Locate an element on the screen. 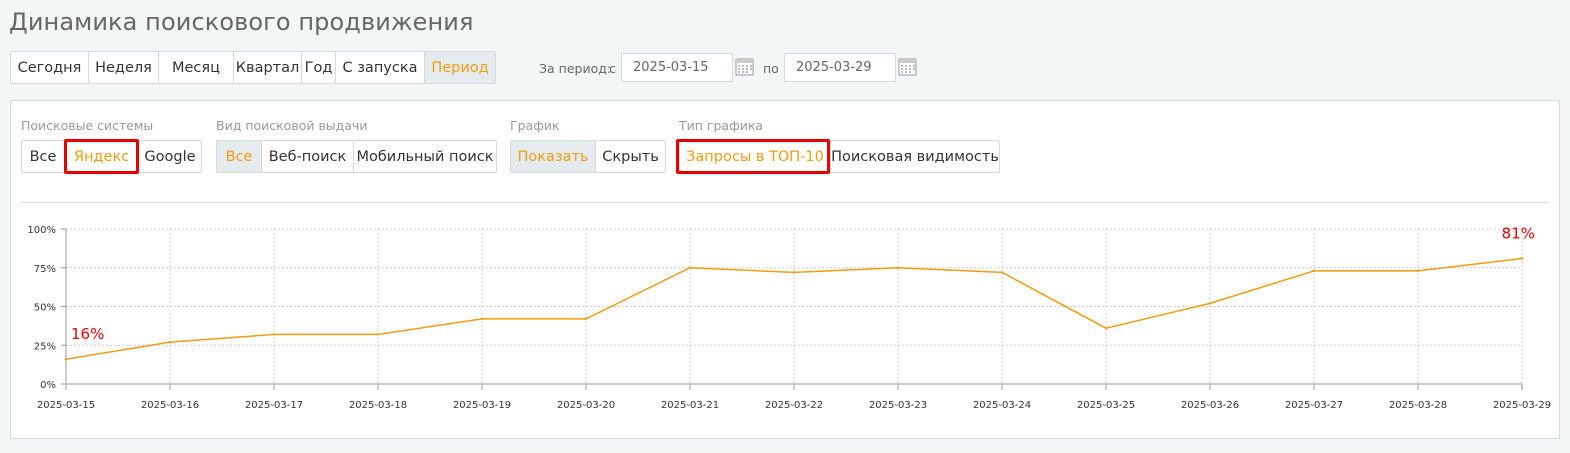  y-tick-label: 75% is located at coordinates (45, 269).